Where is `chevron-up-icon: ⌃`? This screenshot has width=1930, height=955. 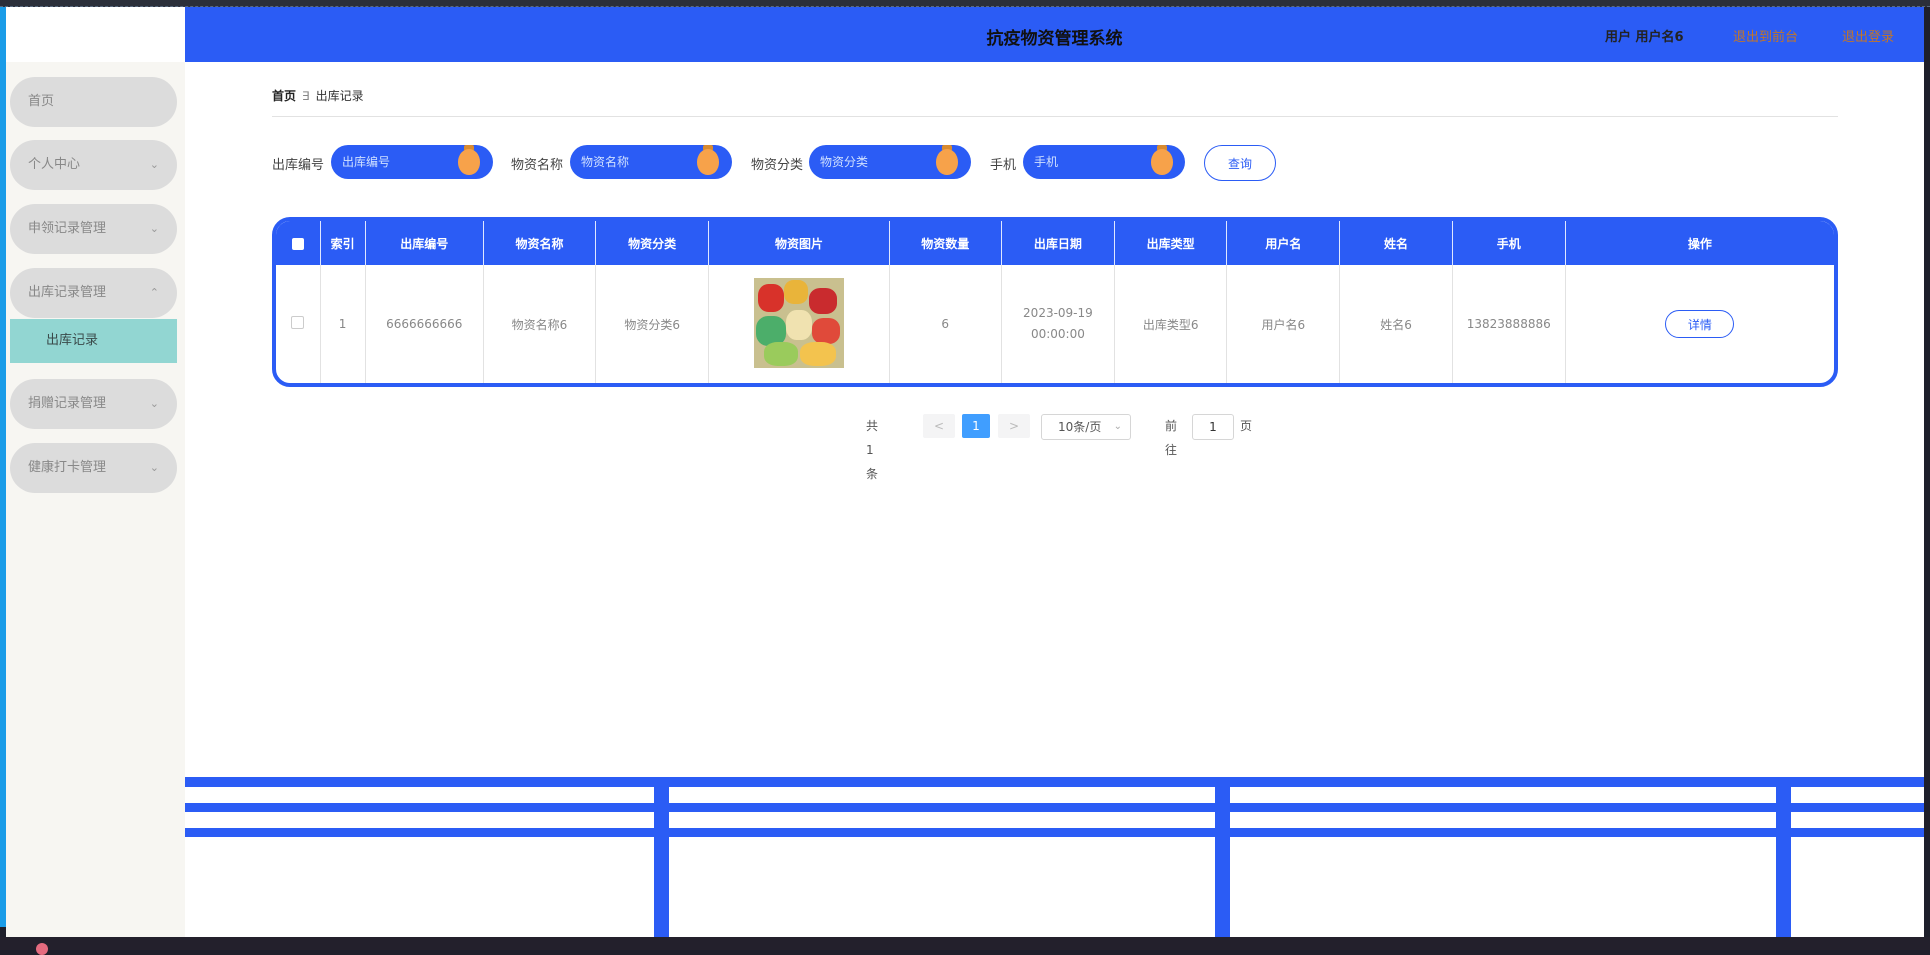
chevron-up-icon: ⌃ is located at coordinates (154, 292).